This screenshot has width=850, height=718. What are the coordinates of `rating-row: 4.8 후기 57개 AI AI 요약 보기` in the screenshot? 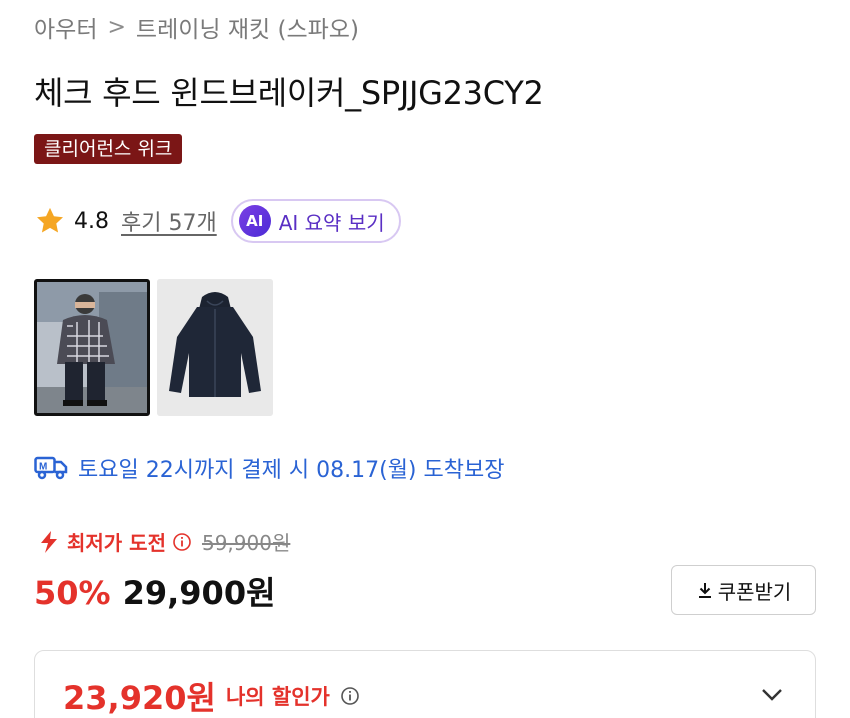 It's located at (217, 221).